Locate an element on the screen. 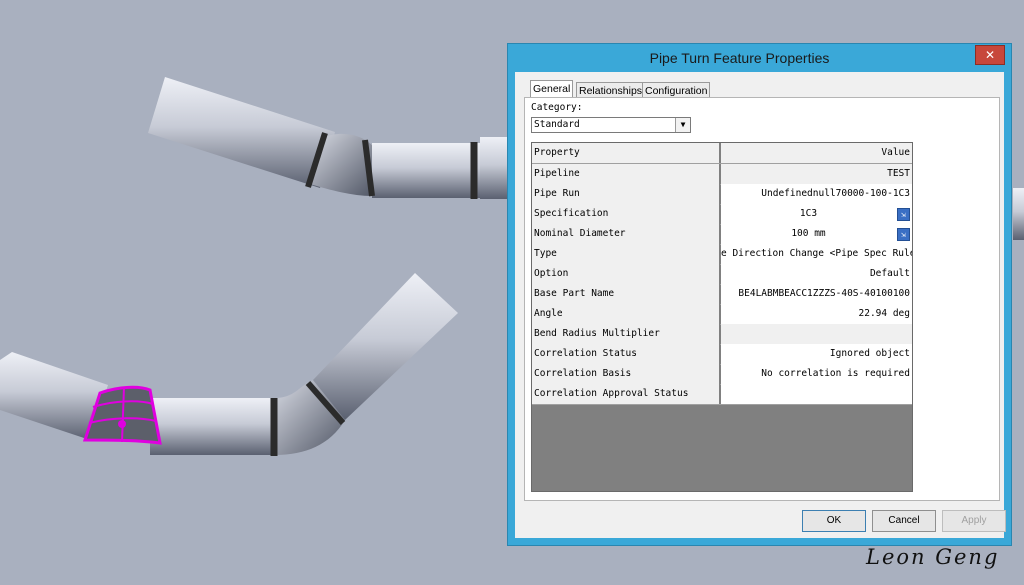 This screenshot has height=585, width=1024. table-row-nominal-diameter: Nominal Diameter 100 mm ⇲ is located at coordinates (722, 234).